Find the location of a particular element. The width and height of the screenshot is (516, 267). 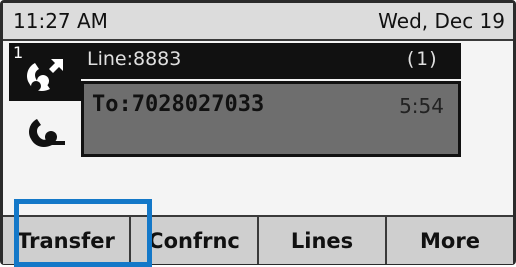

status-time: 11:27 AM is located at coordinates (60, 21).